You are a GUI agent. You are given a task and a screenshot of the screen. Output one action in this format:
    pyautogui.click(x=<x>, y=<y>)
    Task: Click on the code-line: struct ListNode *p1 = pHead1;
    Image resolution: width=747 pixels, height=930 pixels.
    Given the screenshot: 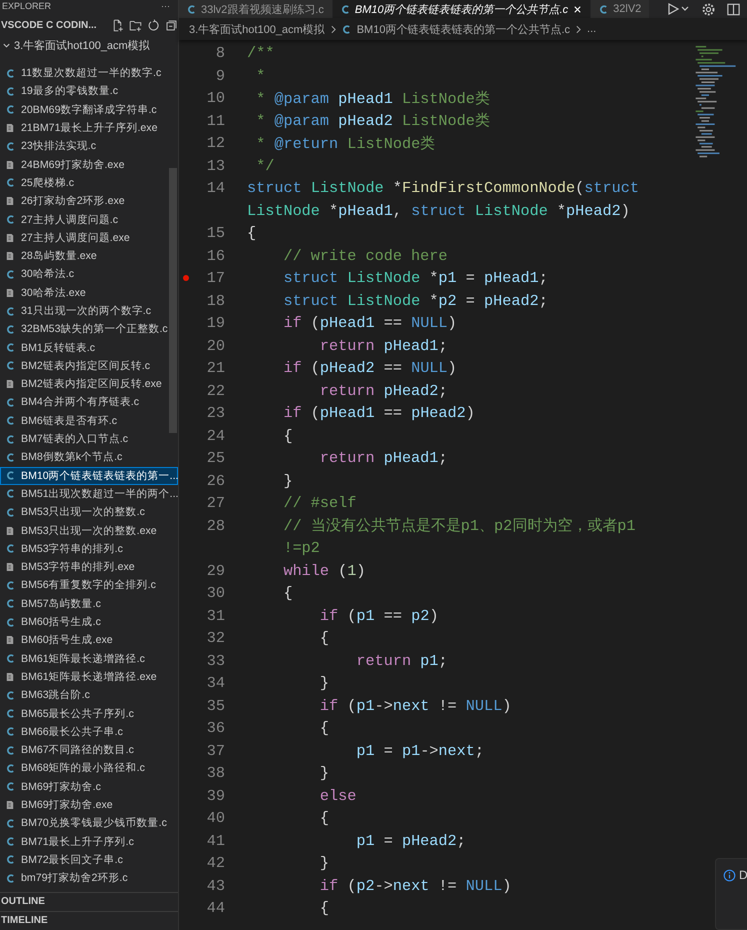 What is the action you would take?
    pyautogui.click(x=415, y=278)
    